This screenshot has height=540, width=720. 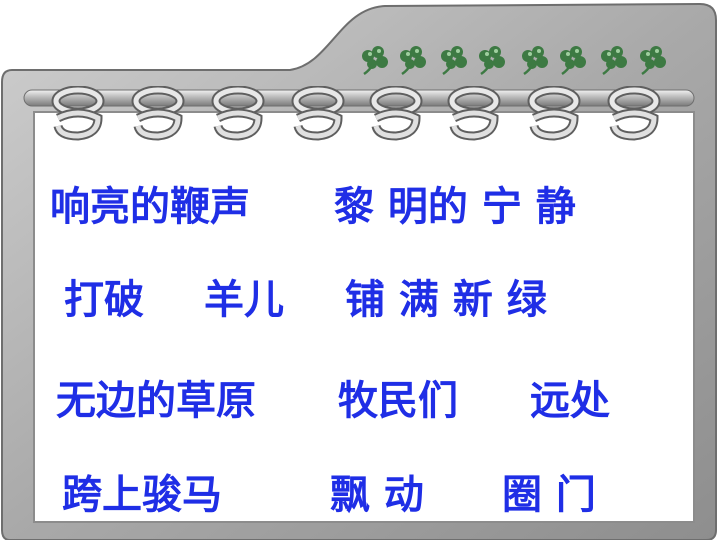 What do you see at coordinates (455, 207) in the screenshot?
I see `word: 黎 明的 宁 静` at bounding box center [455, 207].